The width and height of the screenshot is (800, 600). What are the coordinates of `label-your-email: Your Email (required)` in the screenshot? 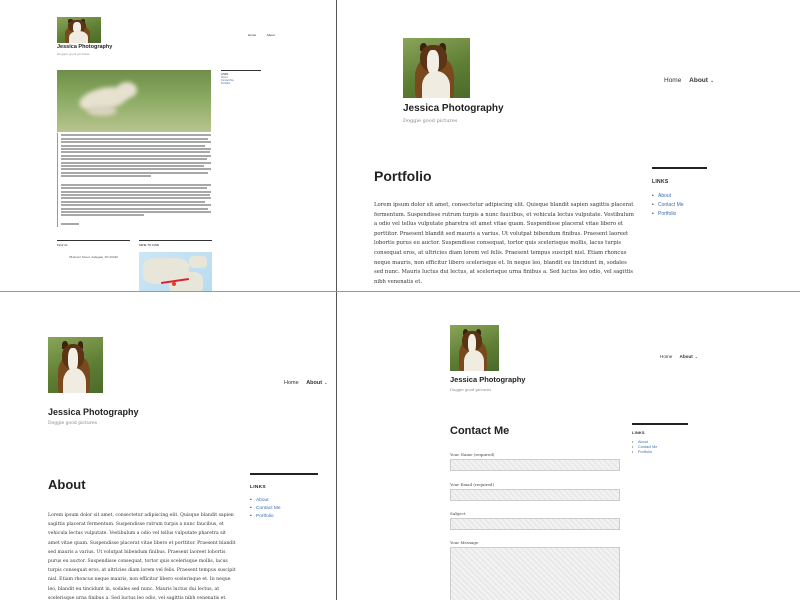 It's located at (472, 484).